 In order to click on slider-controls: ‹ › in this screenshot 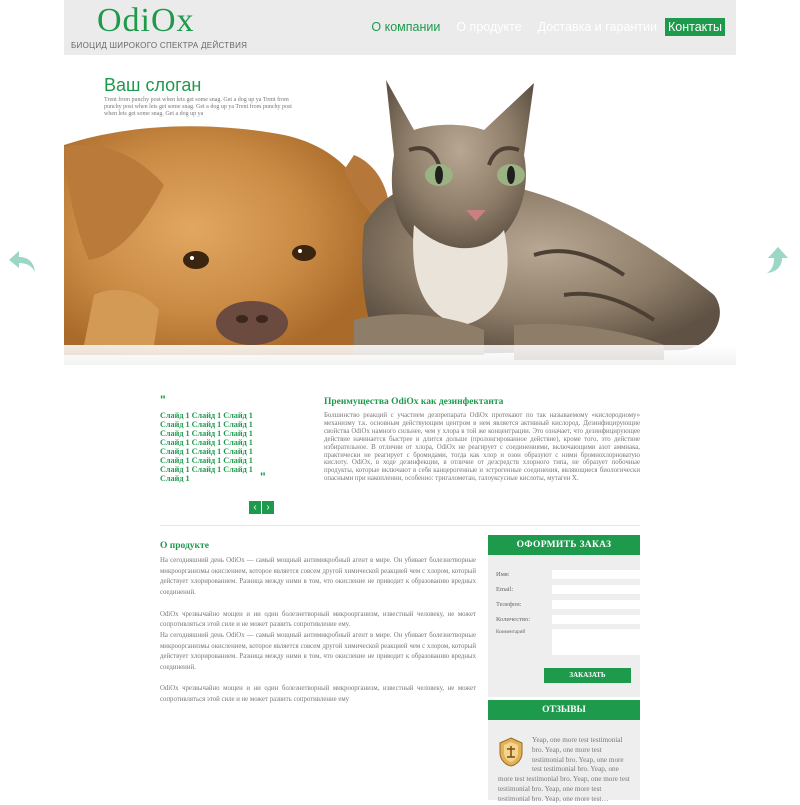, I will do `click(261, 507)`.